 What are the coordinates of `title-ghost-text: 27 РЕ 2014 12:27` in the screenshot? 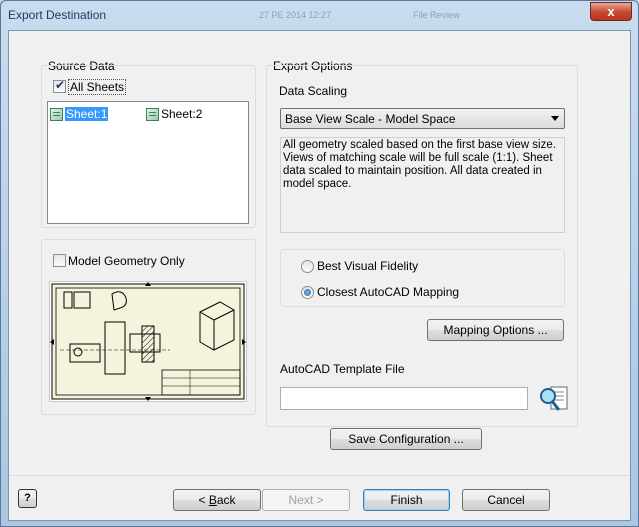 It's located at (295, 15).